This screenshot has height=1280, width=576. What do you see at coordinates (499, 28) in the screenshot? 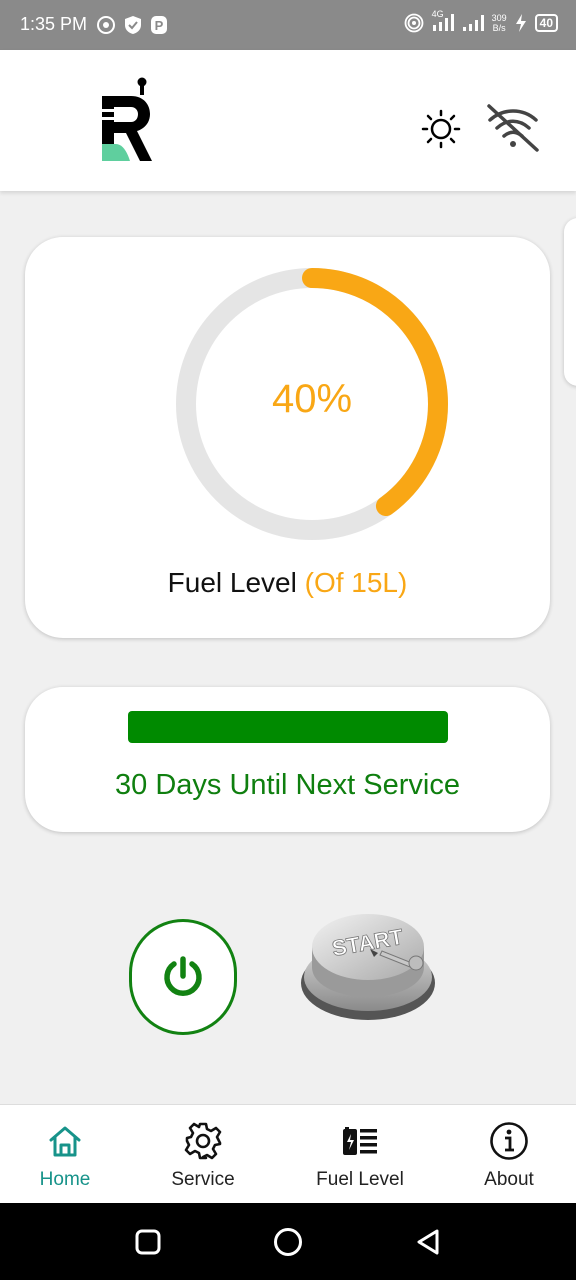
I see `net-speed-unit: B/s` at bounding box center [499, 28].